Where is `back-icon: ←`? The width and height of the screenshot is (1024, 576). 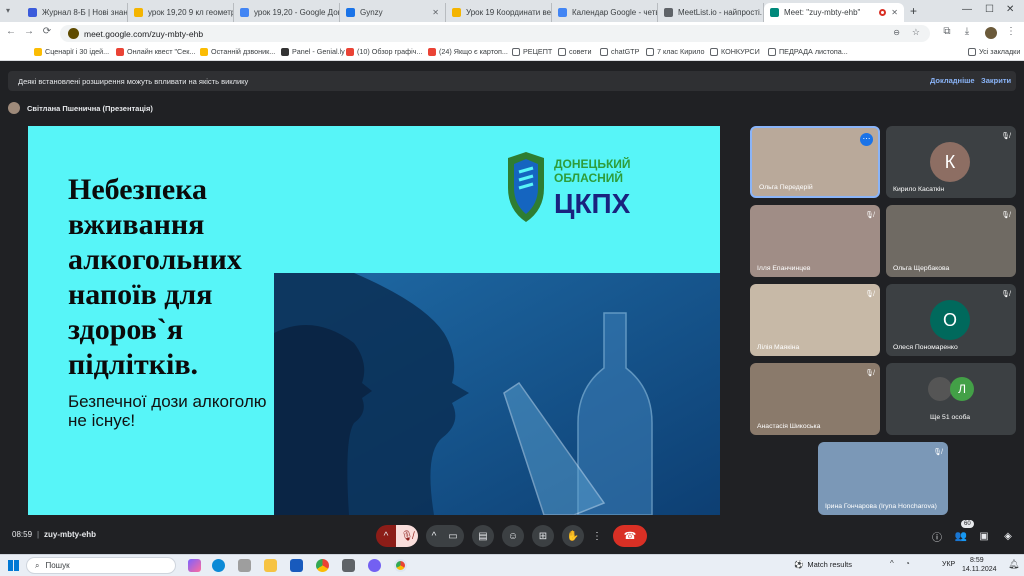 back-icon: ← is located at coordinates (11, 31).